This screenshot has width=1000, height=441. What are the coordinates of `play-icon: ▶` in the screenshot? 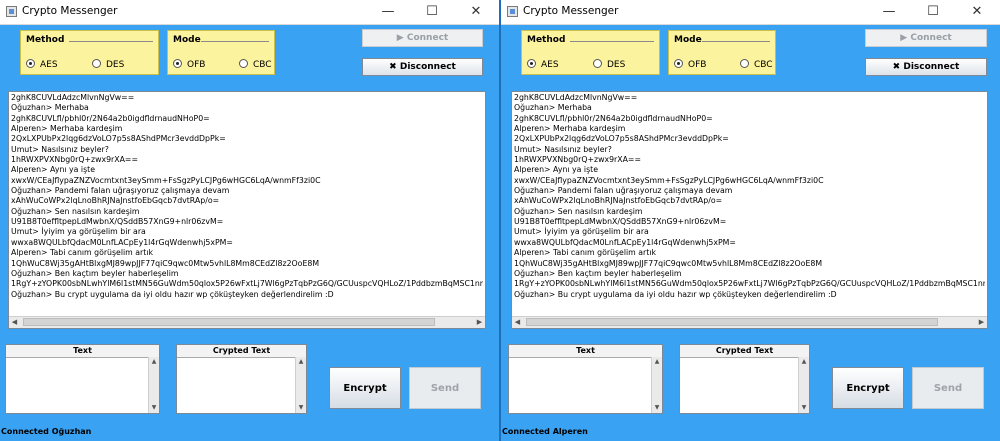 It's located at (905, 38).